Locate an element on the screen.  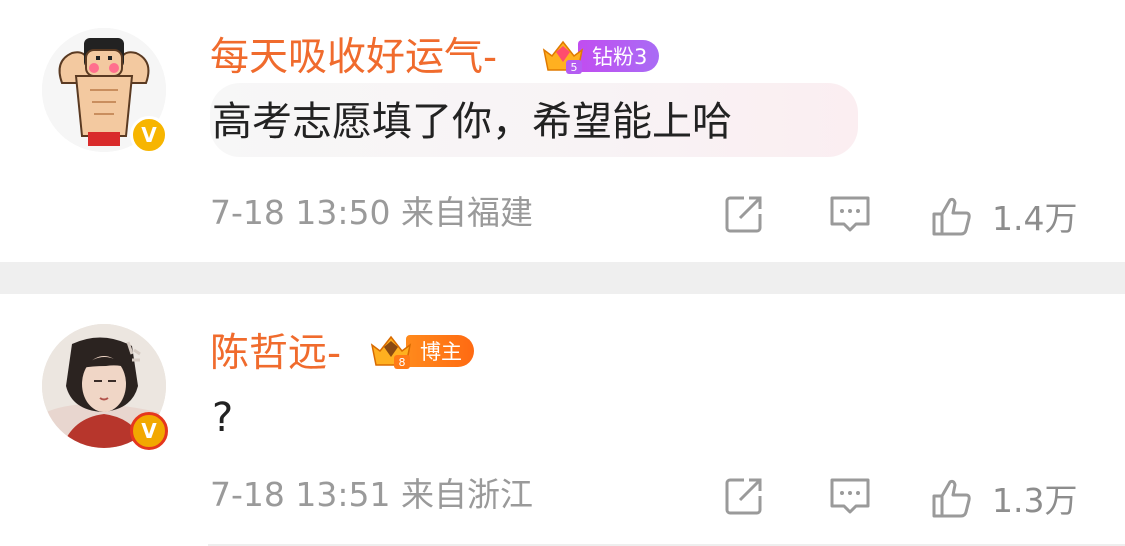
comment-location: 来自福建 is located at coordinates (467, 212).